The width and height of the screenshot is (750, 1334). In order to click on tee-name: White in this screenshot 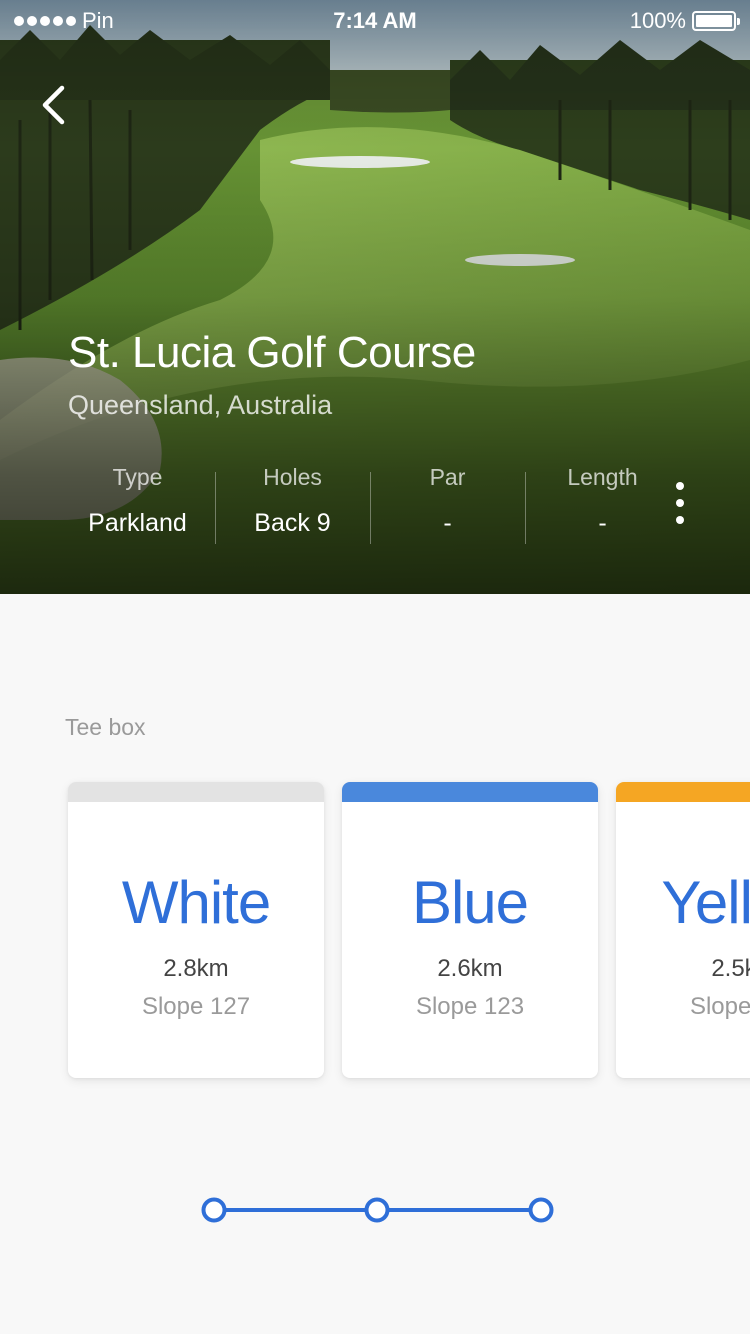, I will do `click(196, 902)`.